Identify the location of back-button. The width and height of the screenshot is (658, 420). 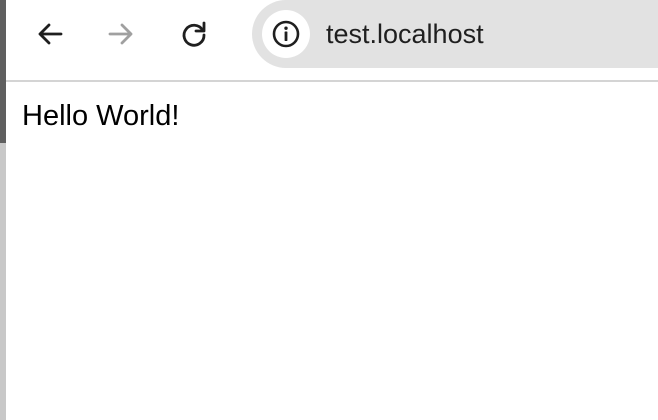
(50, 34).